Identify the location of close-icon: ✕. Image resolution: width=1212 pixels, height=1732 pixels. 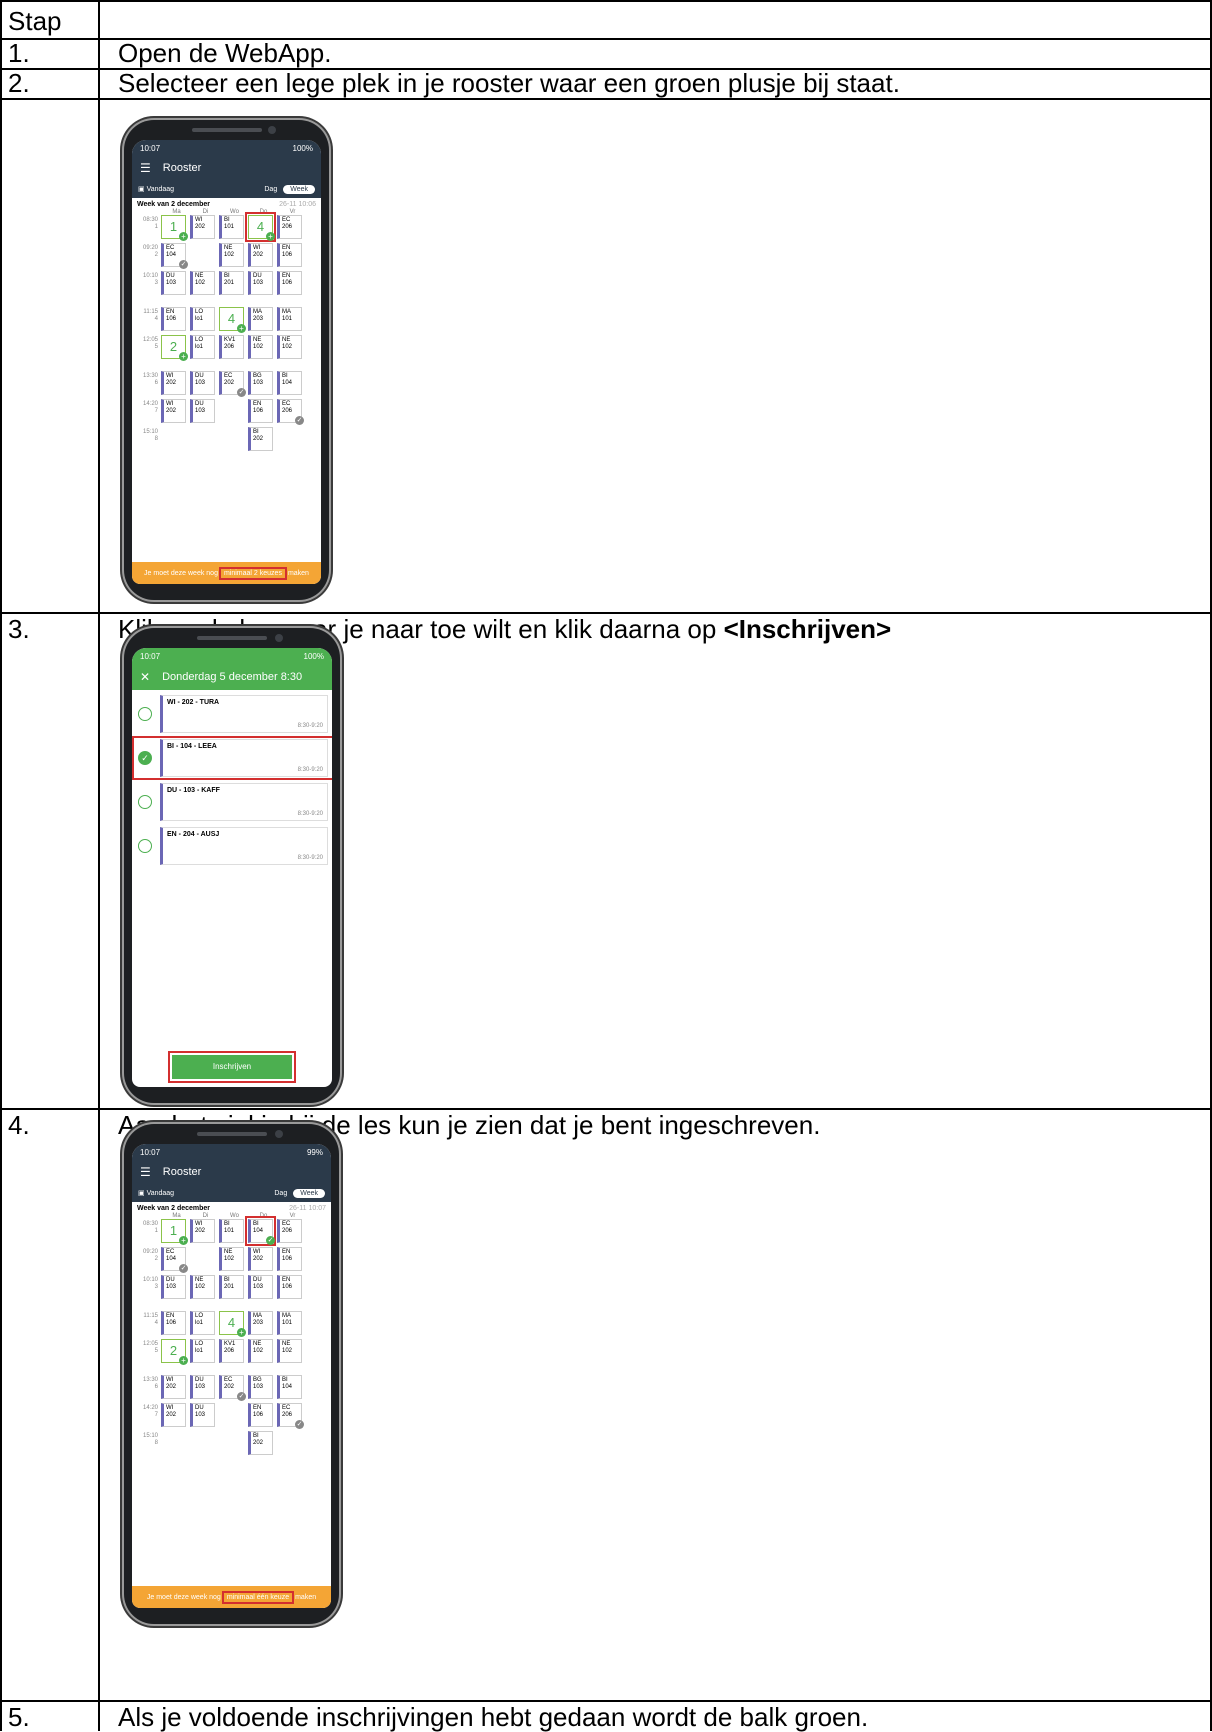
(145, 677).